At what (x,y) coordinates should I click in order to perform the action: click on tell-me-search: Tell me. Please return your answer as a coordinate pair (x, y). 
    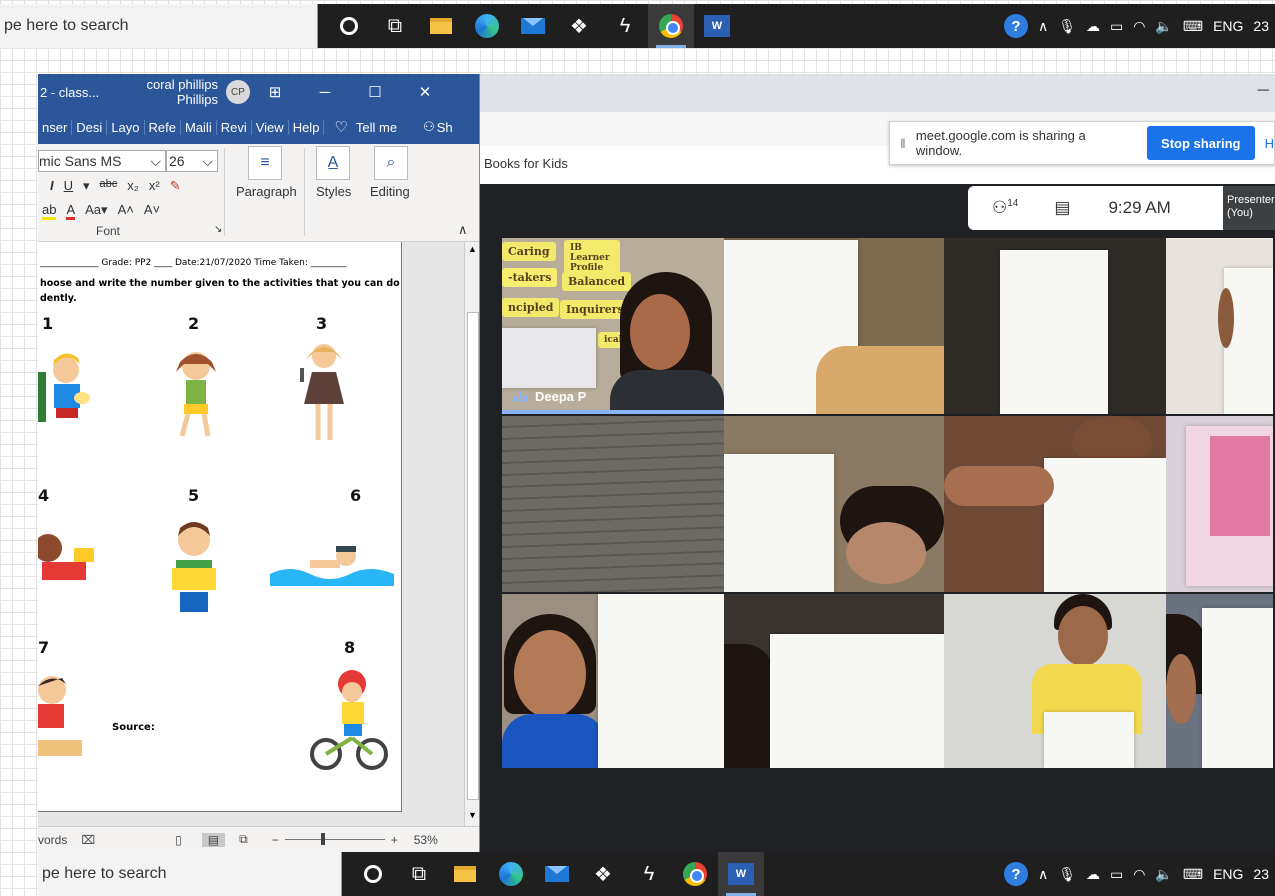
    Looking at the image, I should click on (376, 127).